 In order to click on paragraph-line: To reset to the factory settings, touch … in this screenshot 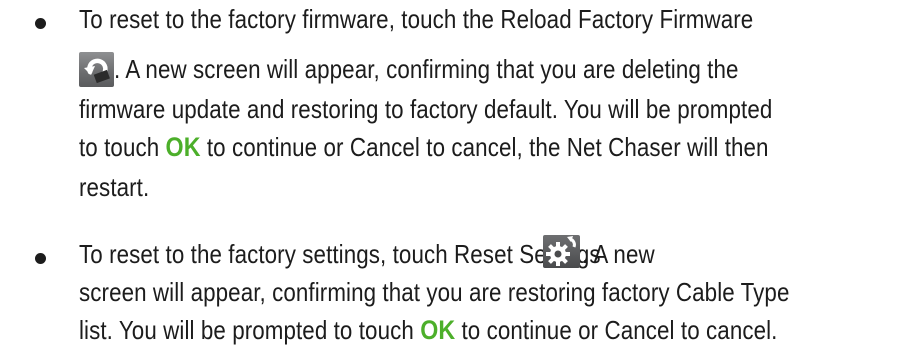, I will do `click(340, 254)`.